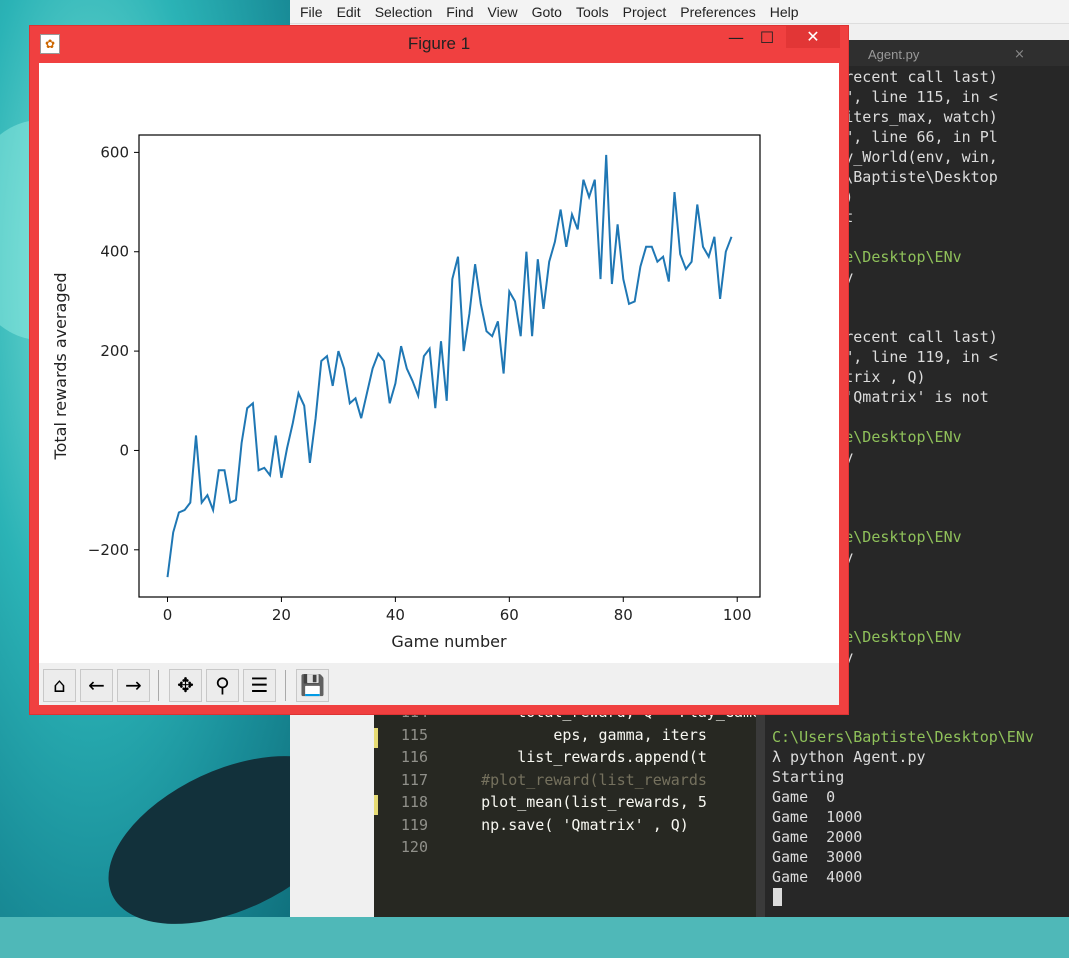  Describe the element at coordinates (849, 757) in the screenshot. I see `terminal-line: λ python Agent.py` at that location.